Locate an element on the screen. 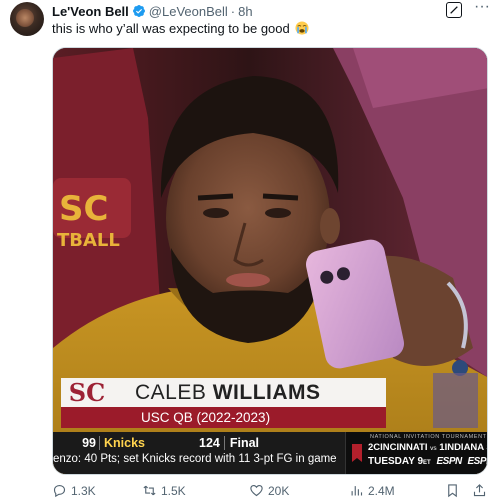 The height and width of the screenshot is (500, 500). player-name: CALEB WILLIAMS is located at coordinates (228, 393).